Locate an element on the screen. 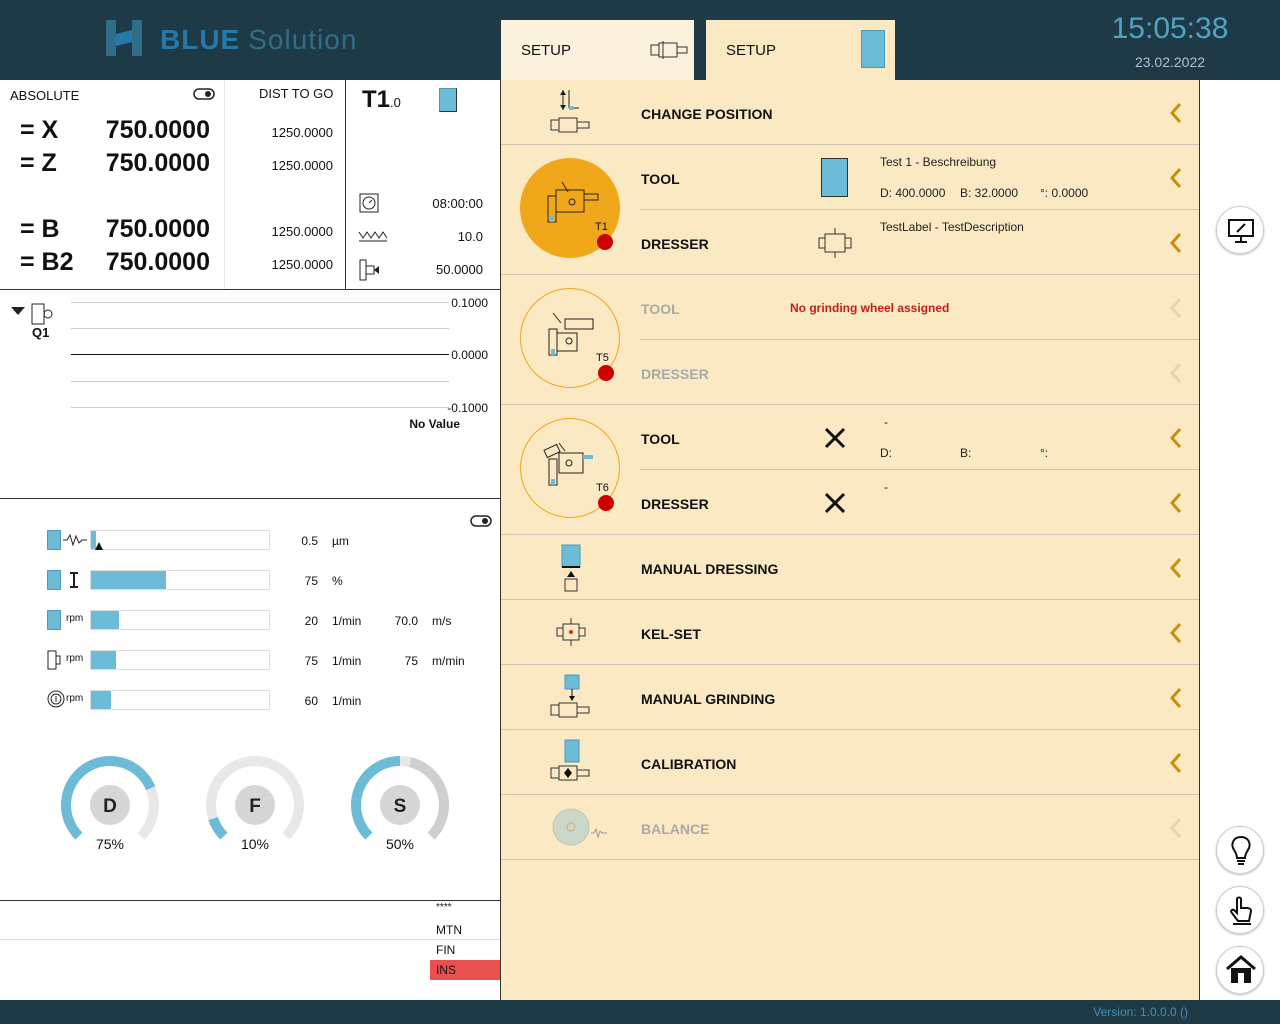 This screenshot has height=1024, width=1280. timer-icon is located at coordinates (369, 203).